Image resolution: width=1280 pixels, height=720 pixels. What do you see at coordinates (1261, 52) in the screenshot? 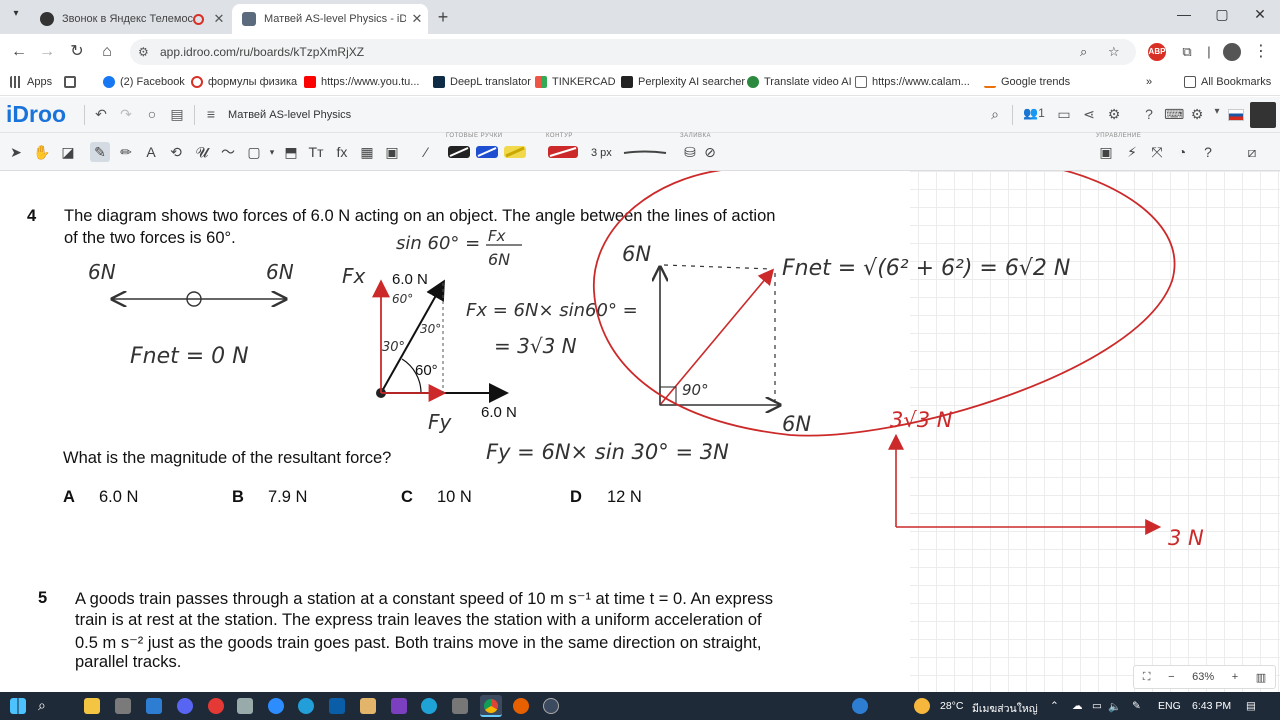
I see `menu-dots-icon: ⋮` at bounding box center [1261, 52].